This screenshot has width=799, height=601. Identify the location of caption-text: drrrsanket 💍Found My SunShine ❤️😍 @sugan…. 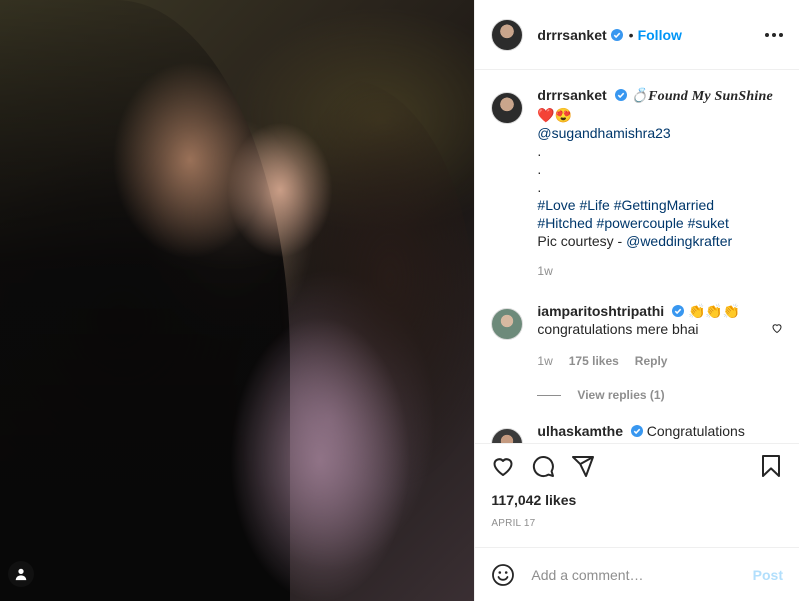
(660, 183).